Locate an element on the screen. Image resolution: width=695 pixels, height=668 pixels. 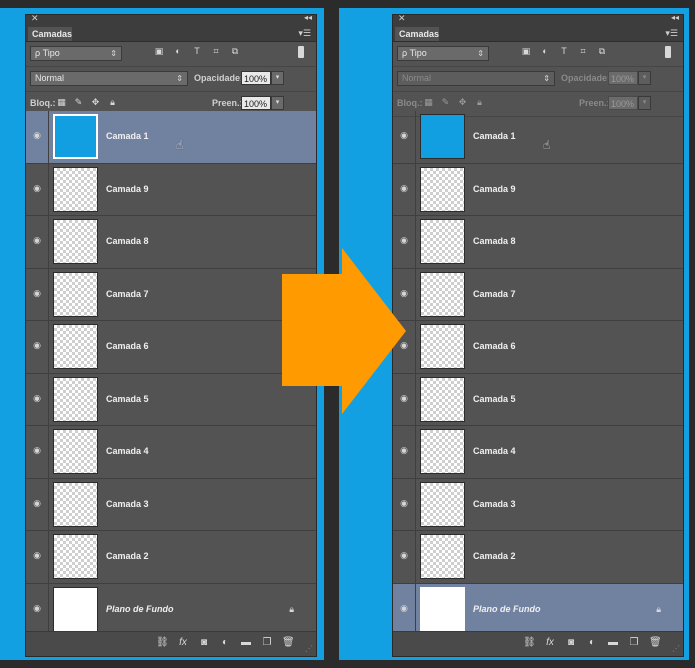
lock-position-icon: ✥ is located at coordinates (95, 102).